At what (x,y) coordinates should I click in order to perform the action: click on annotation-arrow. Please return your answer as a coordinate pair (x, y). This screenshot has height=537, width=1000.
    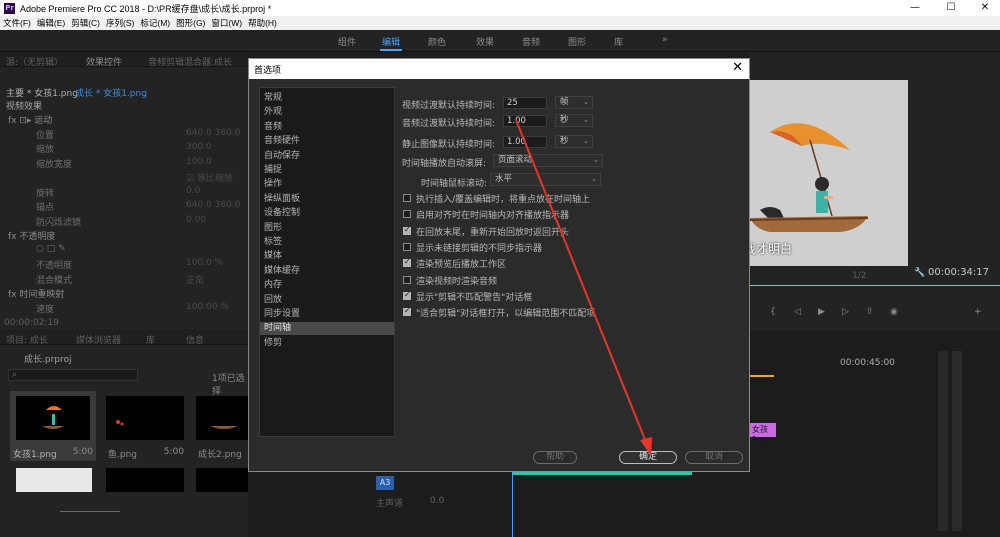
    Looking at the image, I should click on (583, 287).